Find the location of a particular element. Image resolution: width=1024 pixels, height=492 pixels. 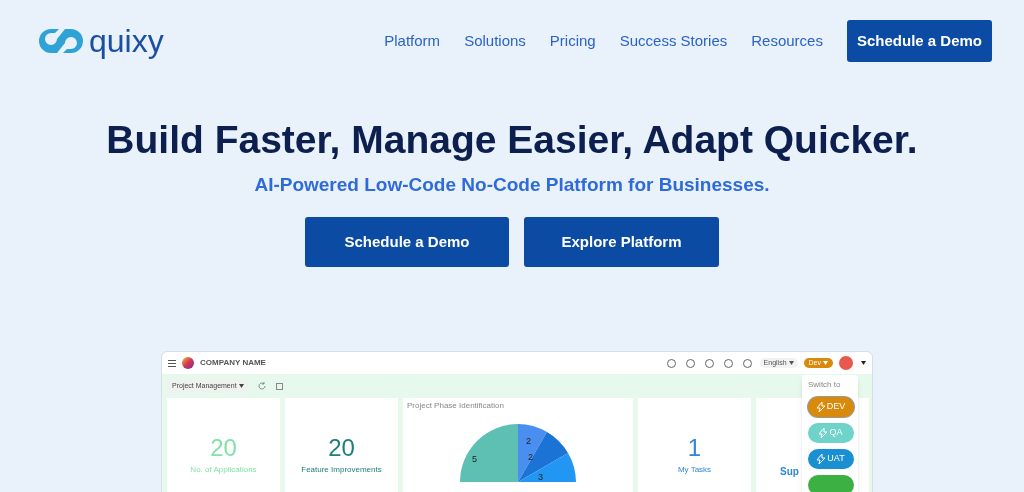

nav-link: Solutions is located at coordinates (495, 41).